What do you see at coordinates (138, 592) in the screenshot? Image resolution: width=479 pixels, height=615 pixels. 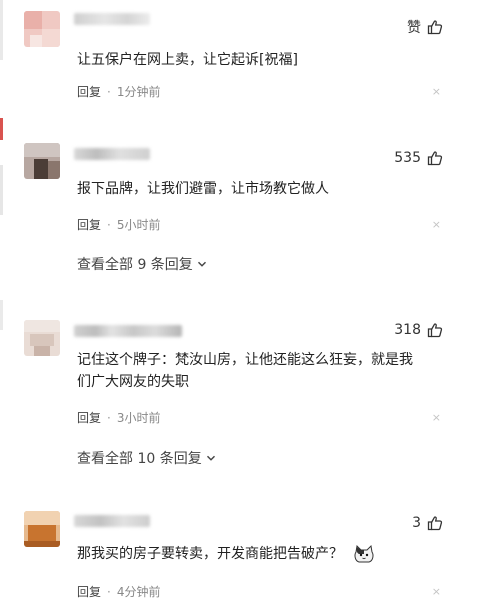 I see `timestamp: 4分钟前` at bounding box center [138, 592].